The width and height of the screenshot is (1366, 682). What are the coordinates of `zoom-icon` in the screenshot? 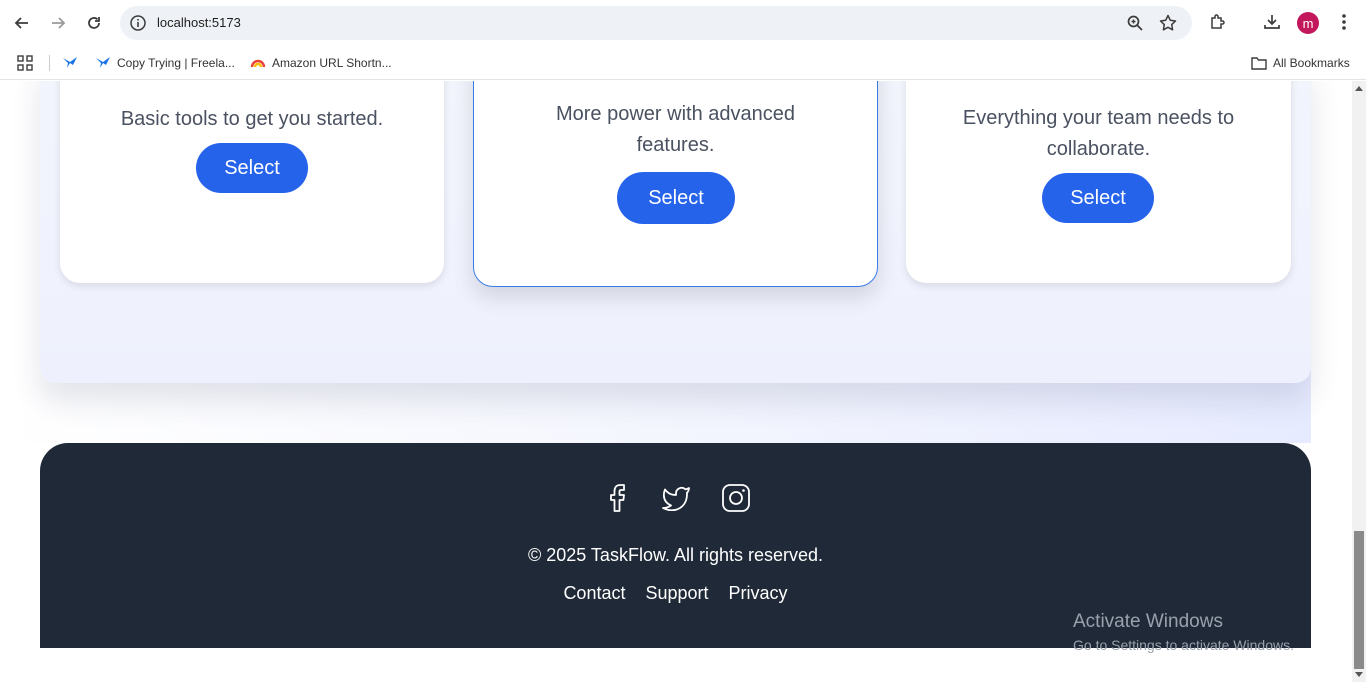 It's located at (1135, 23).